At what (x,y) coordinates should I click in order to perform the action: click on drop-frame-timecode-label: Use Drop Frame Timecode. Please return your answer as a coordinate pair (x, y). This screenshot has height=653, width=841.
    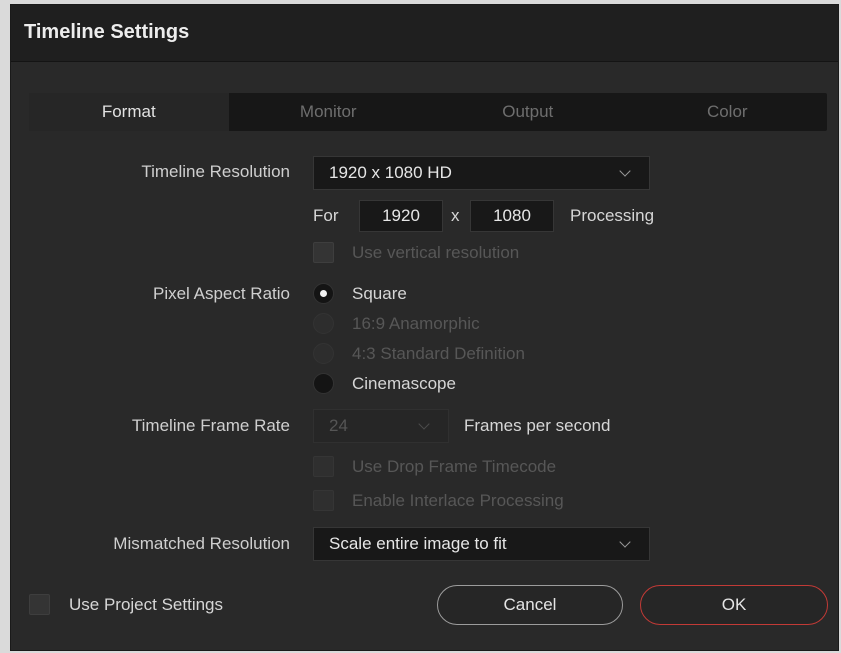
    Looking at the image, I should click on (454, 466).